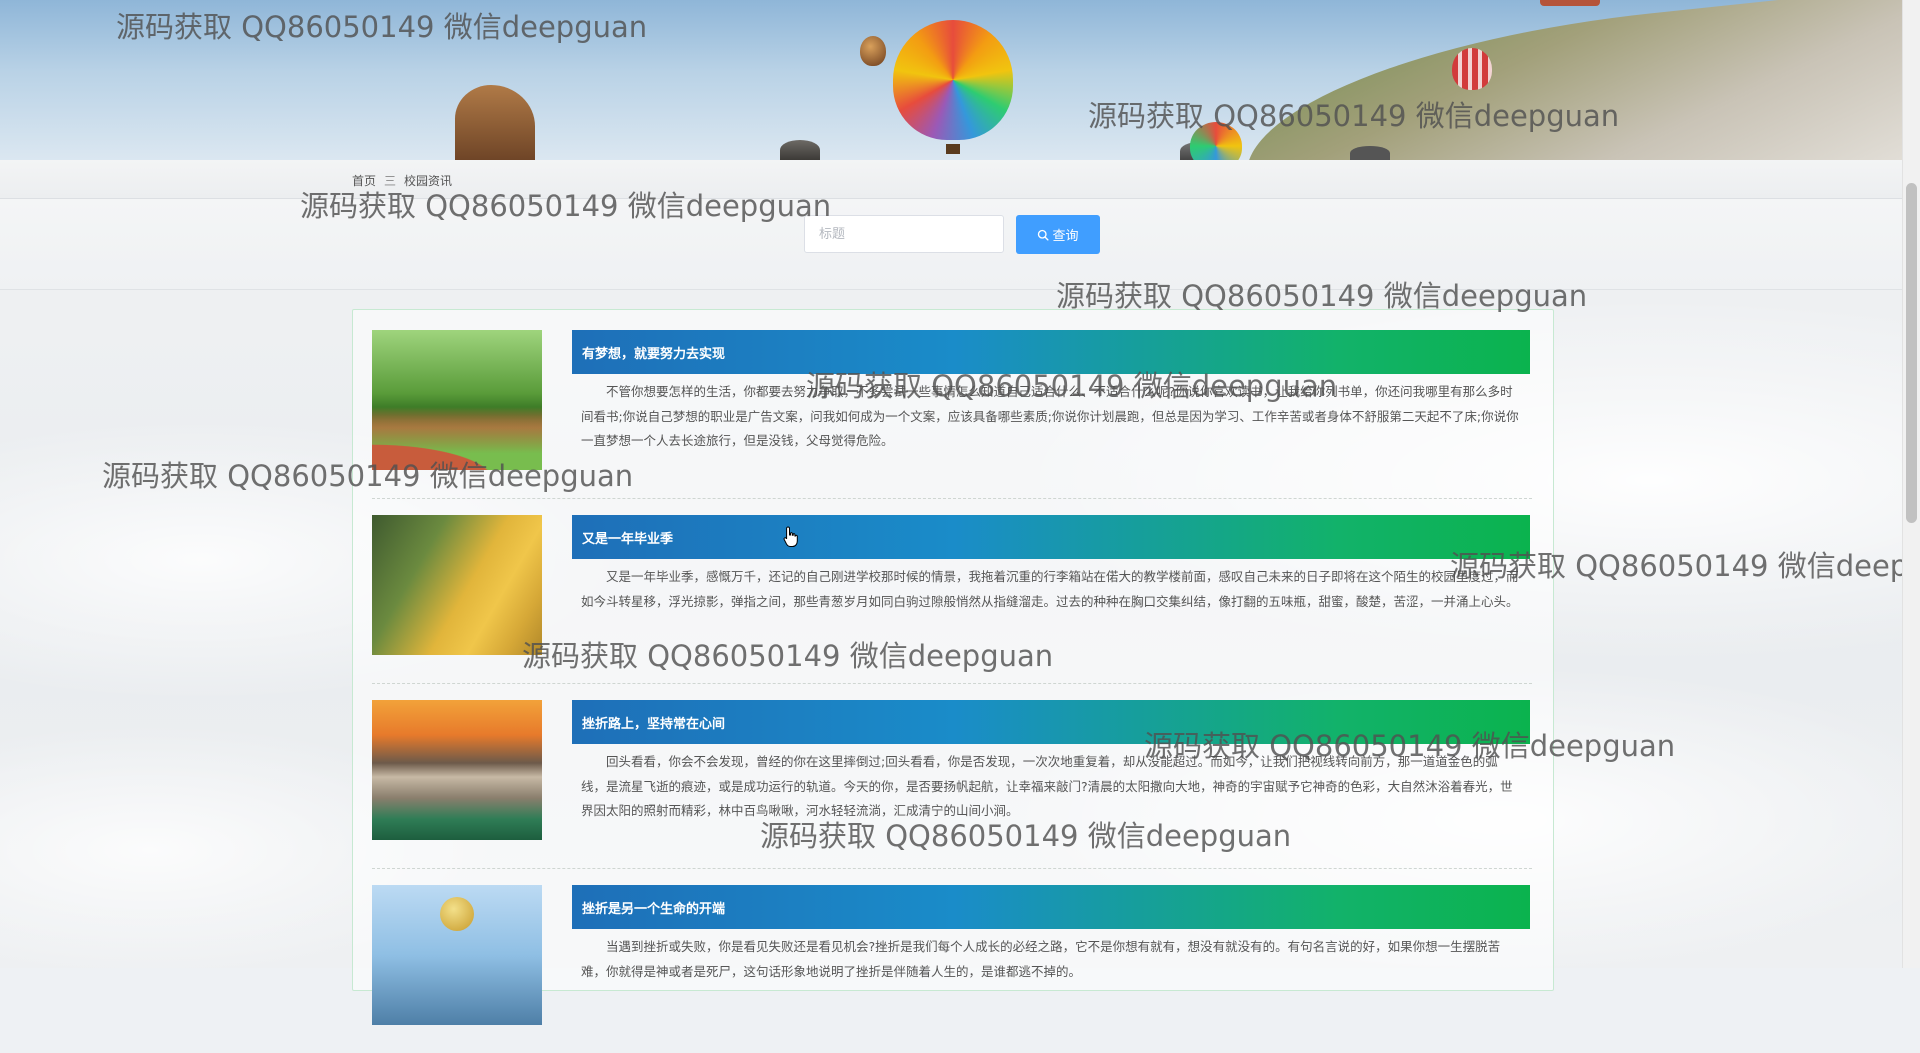 The height and width of the screenshot is (1053, 1920). What do you see at coordinates (648, 722) in the screenshot?
I see `news-title: 挫折路上，坚持常在心间` at bounding box center [648, 722].